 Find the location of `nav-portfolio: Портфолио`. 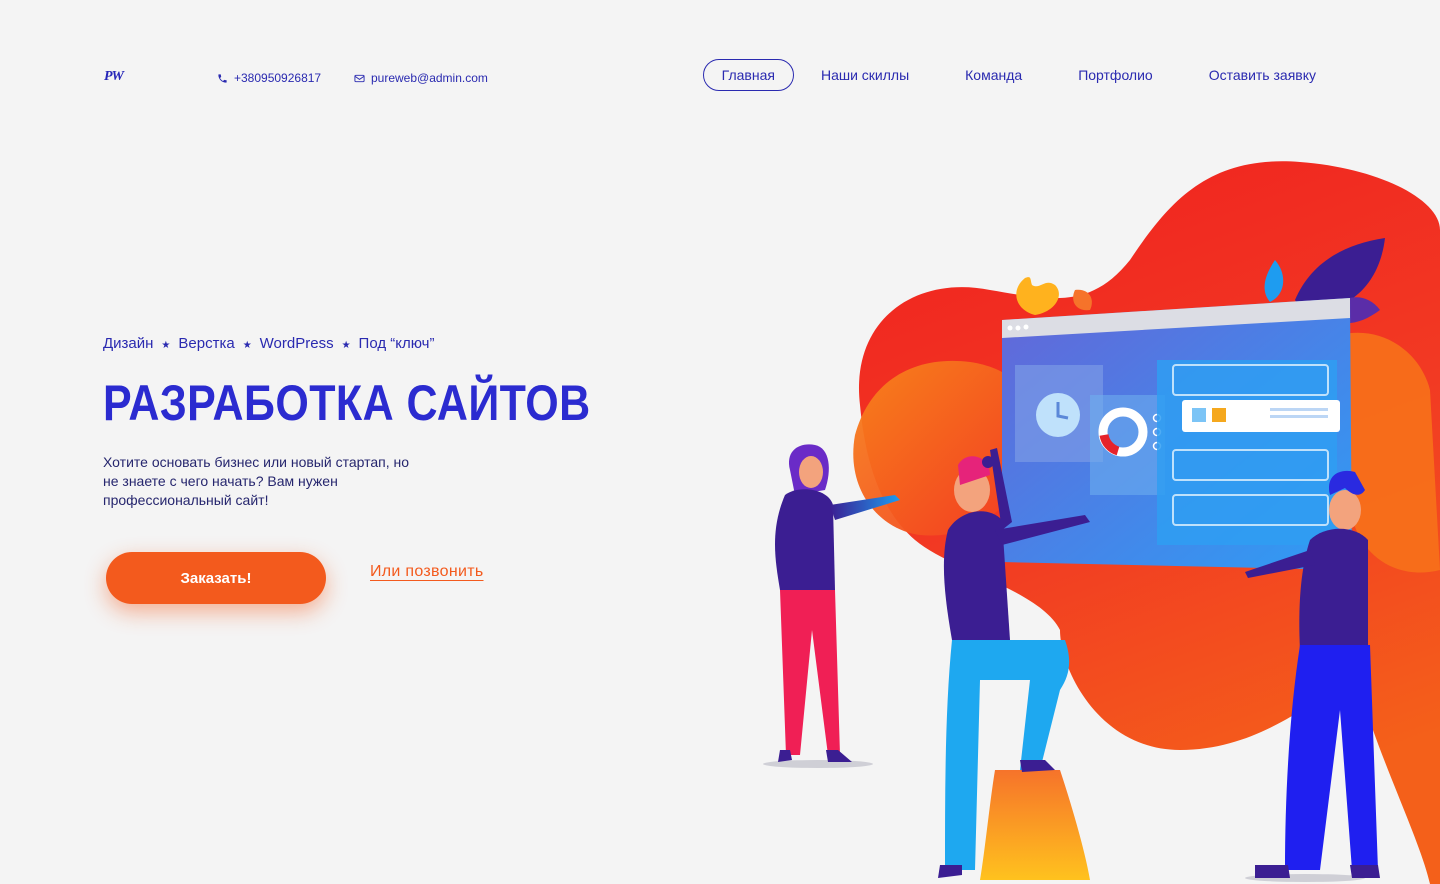

nav-portfolio: Портфолио is located at coordinates (1115, 75).